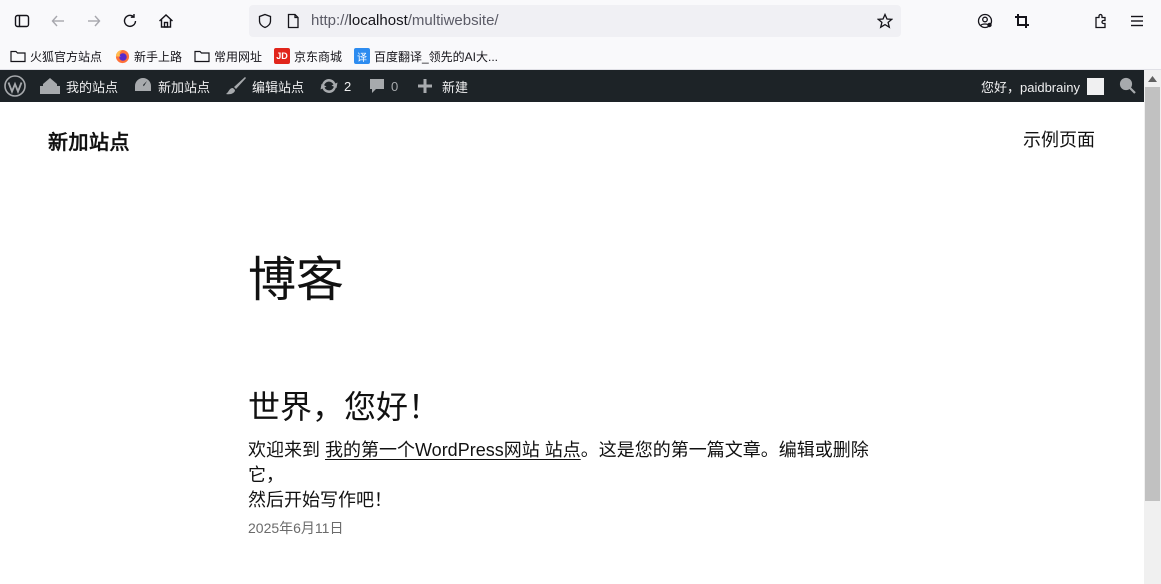 The image size is (1161, 584). I want to click on url-bar: http://localhost/multiwebsite/, so click(575, 21).